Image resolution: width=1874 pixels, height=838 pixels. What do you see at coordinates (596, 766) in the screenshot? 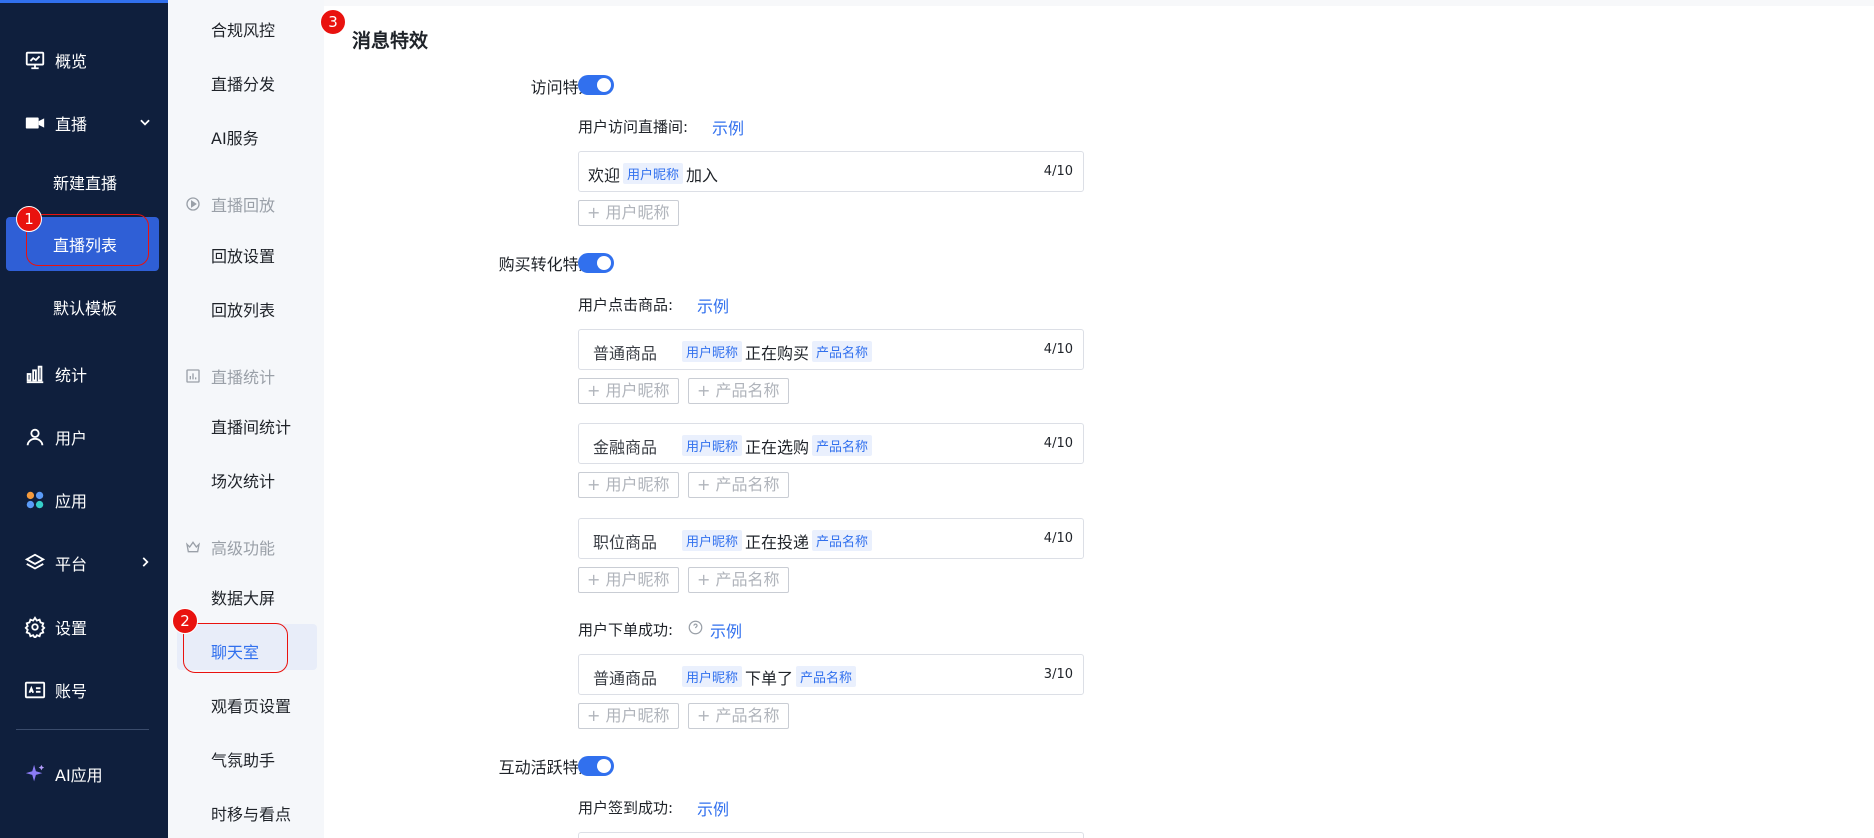
I see `interact-effect-toggle` at bounding box center [596, 766].